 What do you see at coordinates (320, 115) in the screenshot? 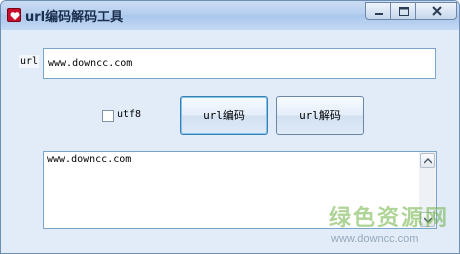
I see `url-decode-button: url解码` at bounding box center [320, 115].